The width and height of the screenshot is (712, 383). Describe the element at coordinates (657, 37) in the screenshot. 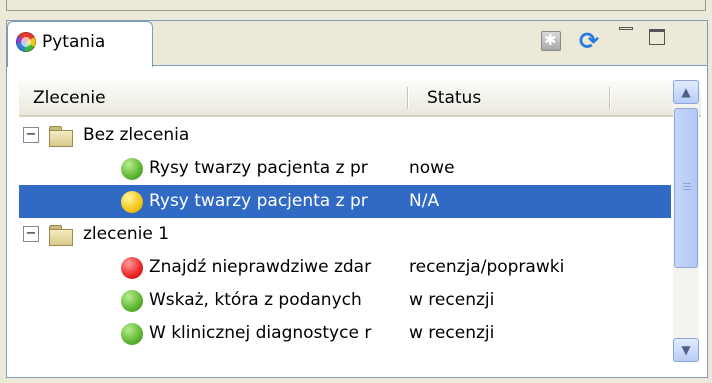

I see `maximize-icon` at that location.